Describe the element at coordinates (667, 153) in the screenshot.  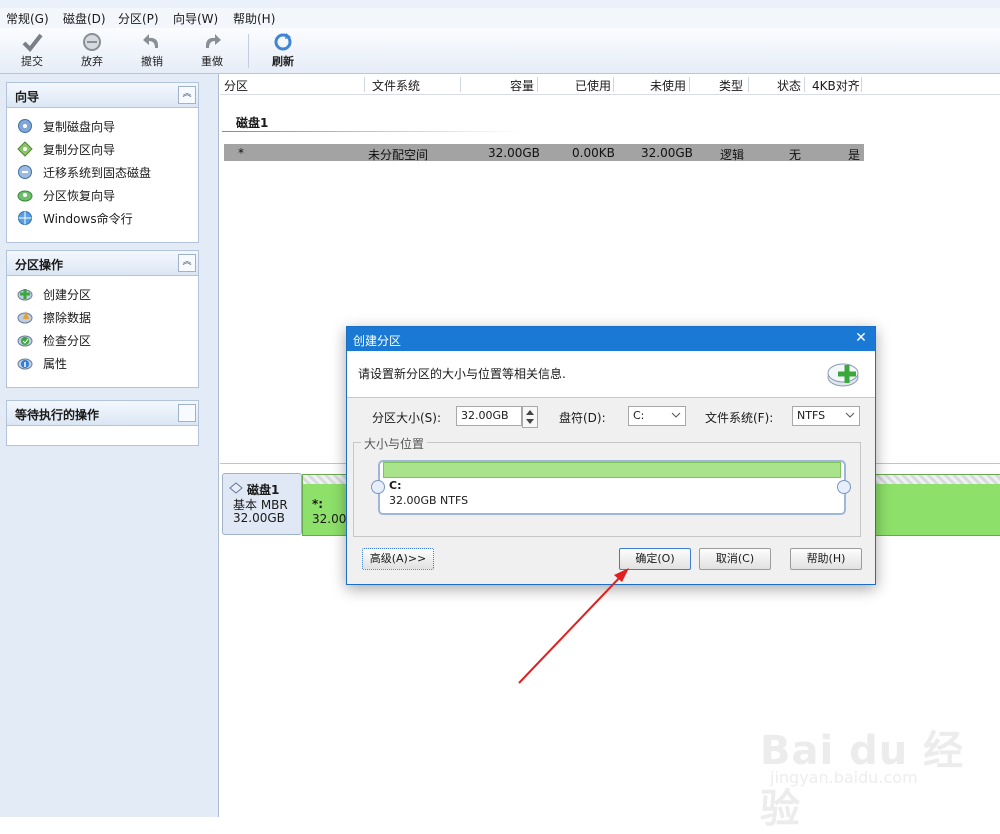
I see `cell-unused: 32.00GB` at that location.